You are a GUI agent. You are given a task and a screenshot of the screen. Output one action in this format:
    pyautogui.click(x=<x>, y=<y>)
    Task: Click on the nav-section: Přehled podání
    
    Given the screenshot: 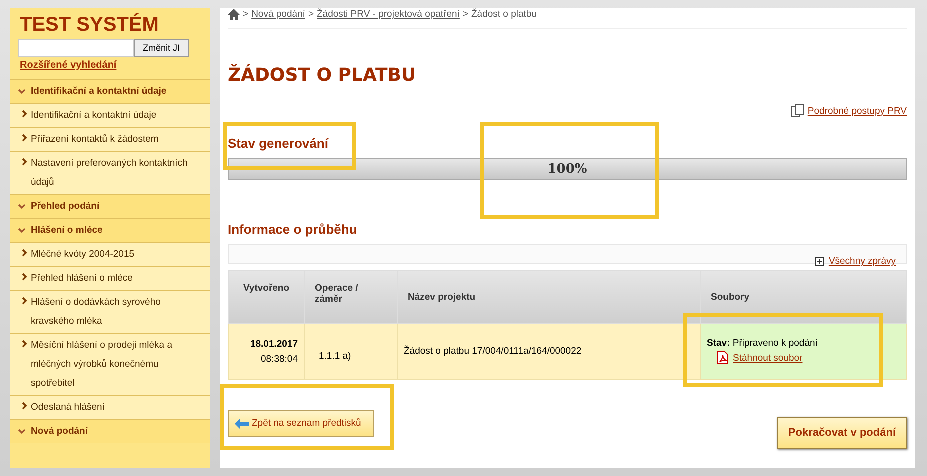 What is the action you would take?
    pyautogui.click(x=110, y=206)
    